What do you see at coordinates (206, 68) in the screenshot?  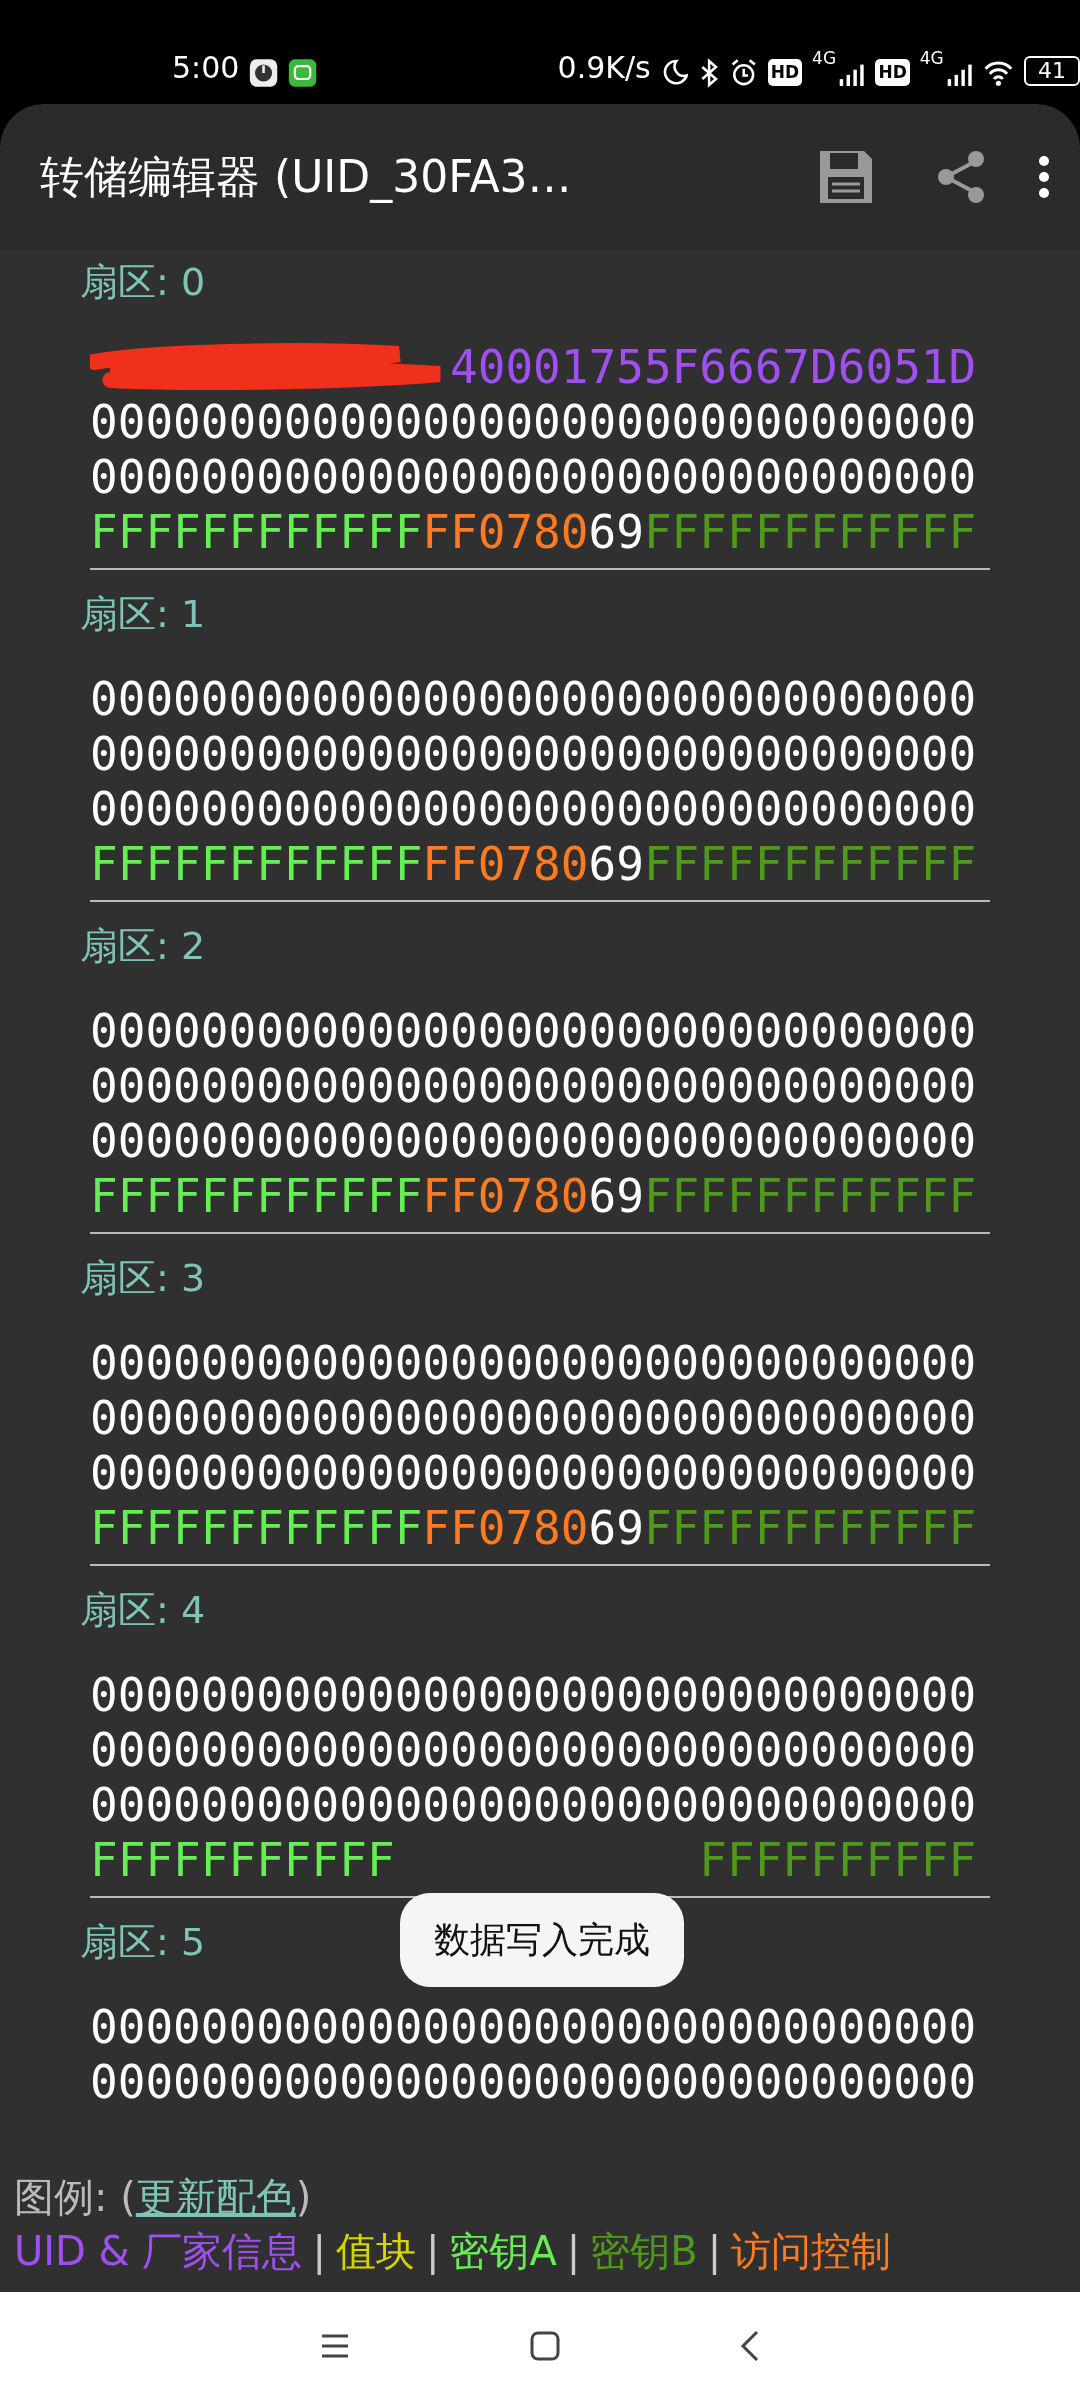 I see `clock-time: 5:00` at bounding box center [206, 68].